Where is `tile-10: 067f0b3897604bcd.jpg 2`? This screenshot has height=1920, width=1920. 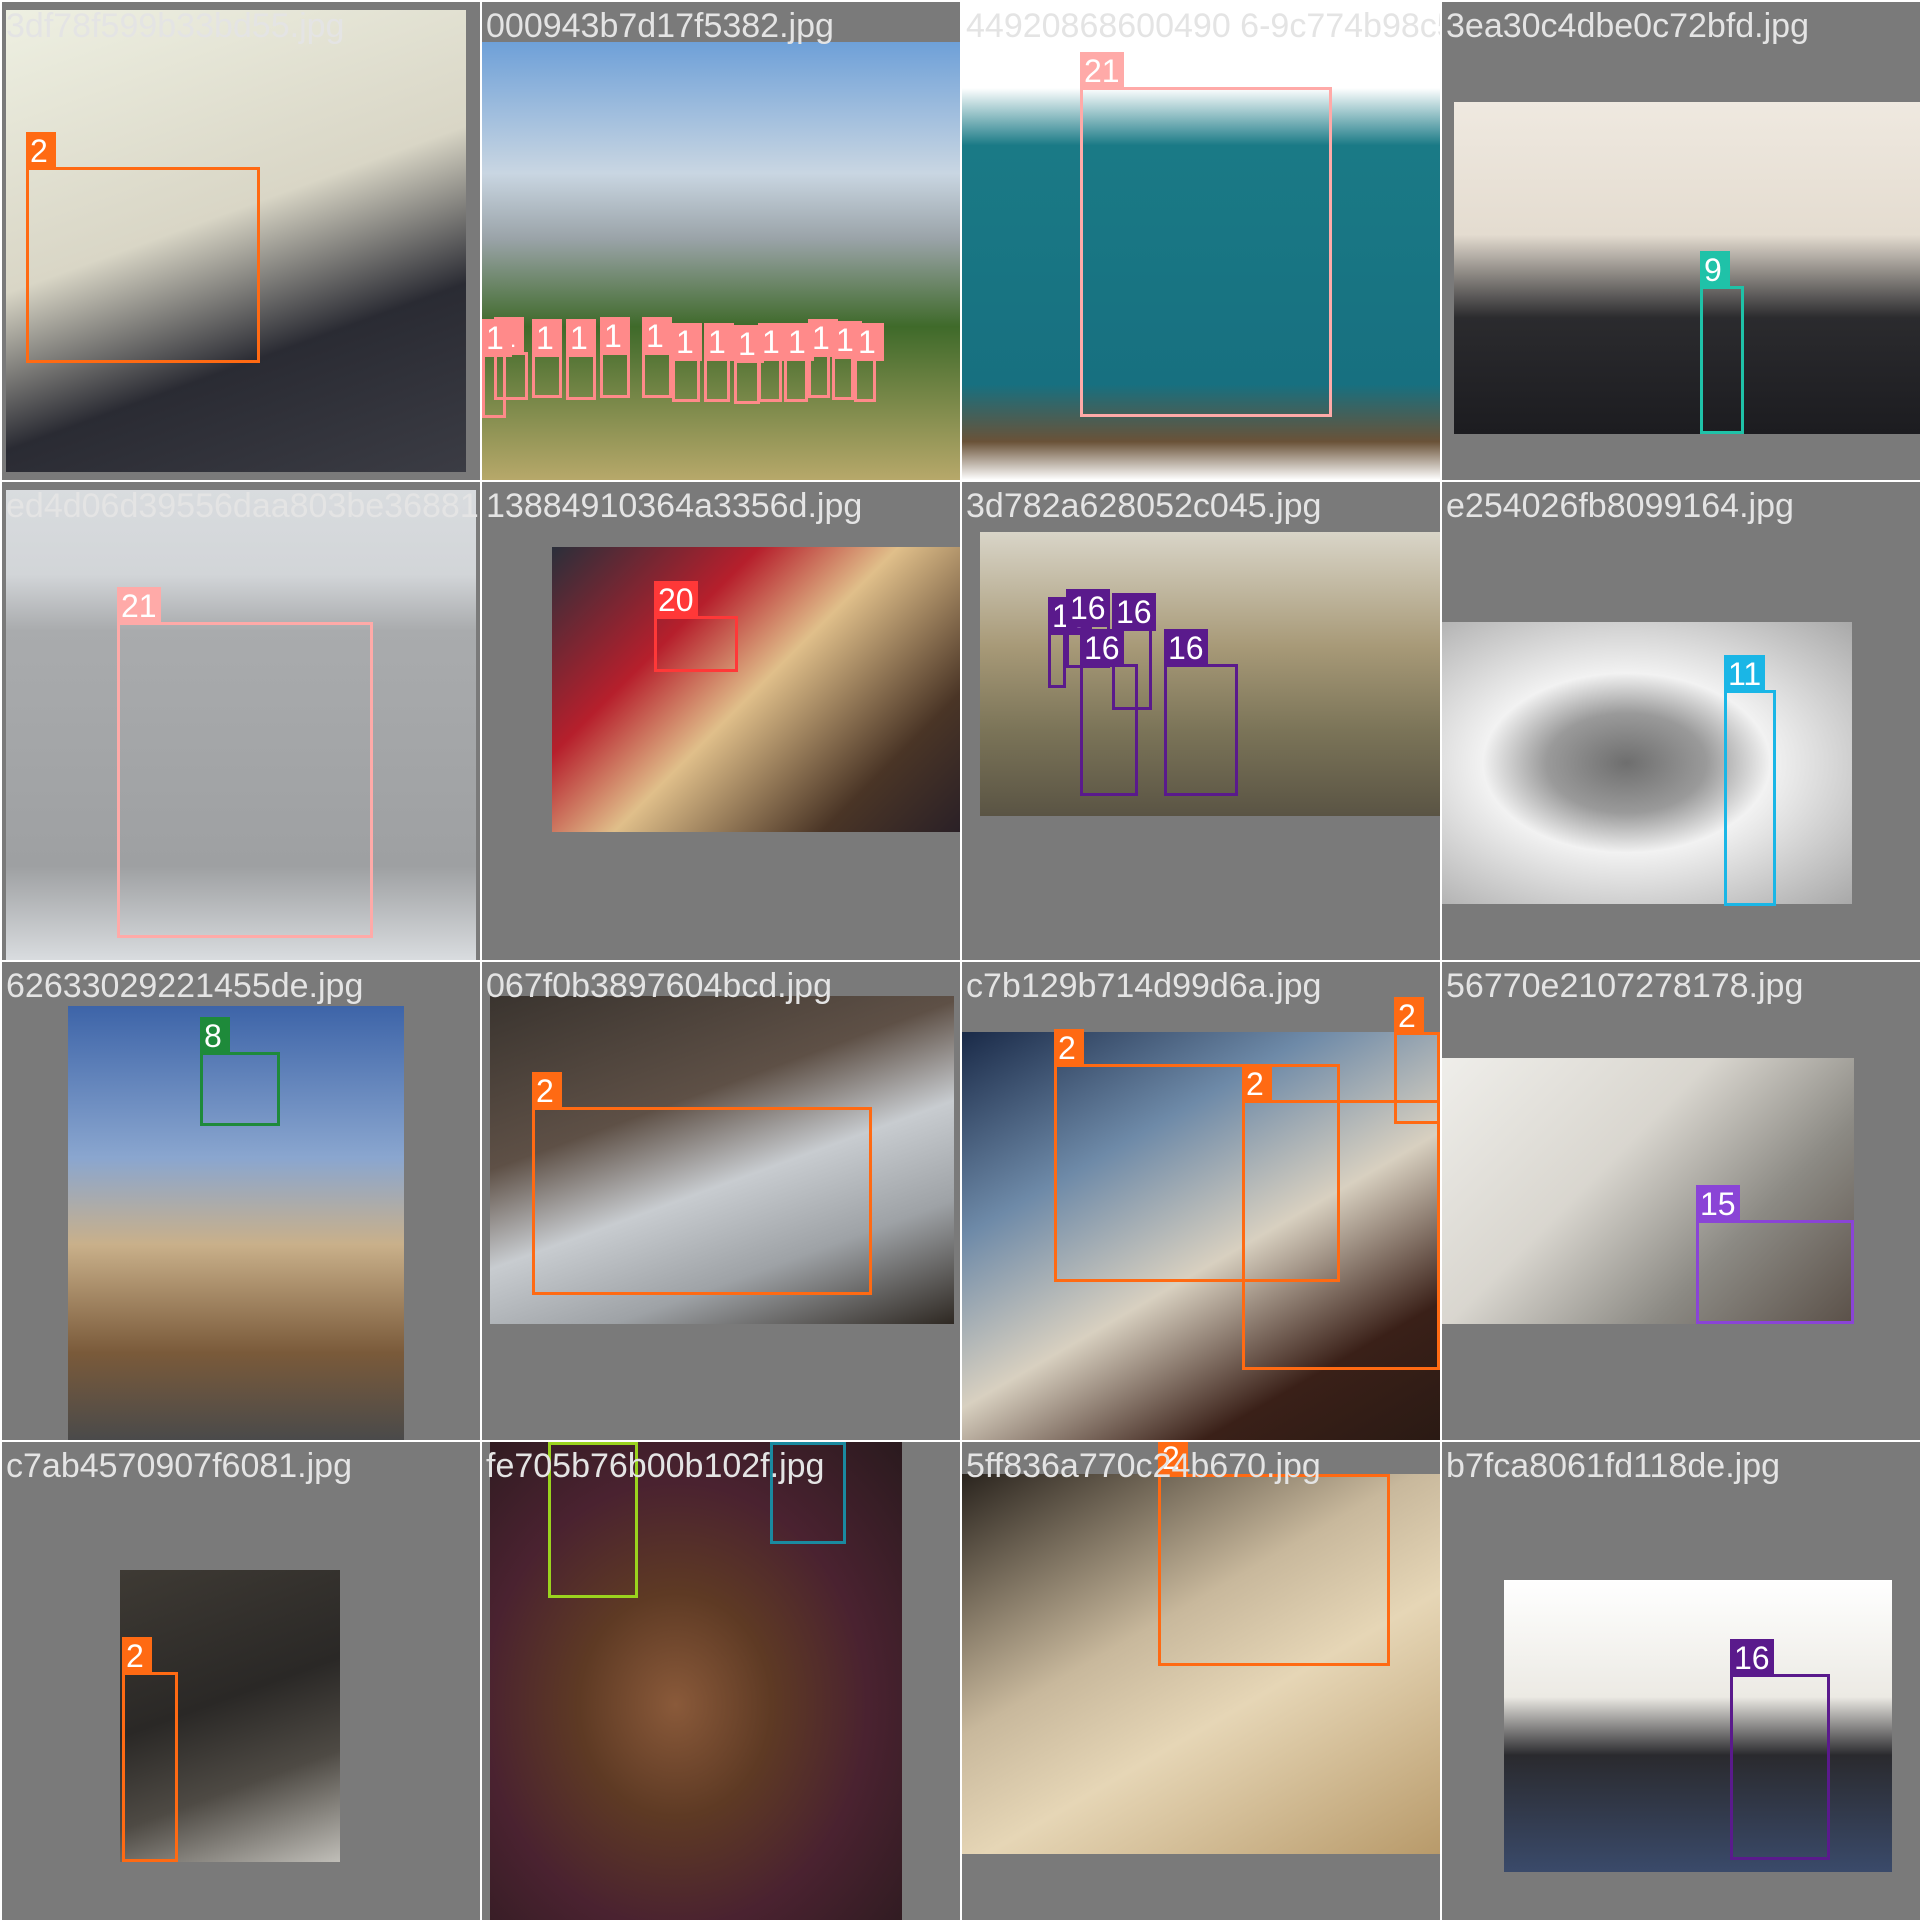 tile-10: 067f0b3897604bcd.jpg 2 is located at coordinates (721, 1201).